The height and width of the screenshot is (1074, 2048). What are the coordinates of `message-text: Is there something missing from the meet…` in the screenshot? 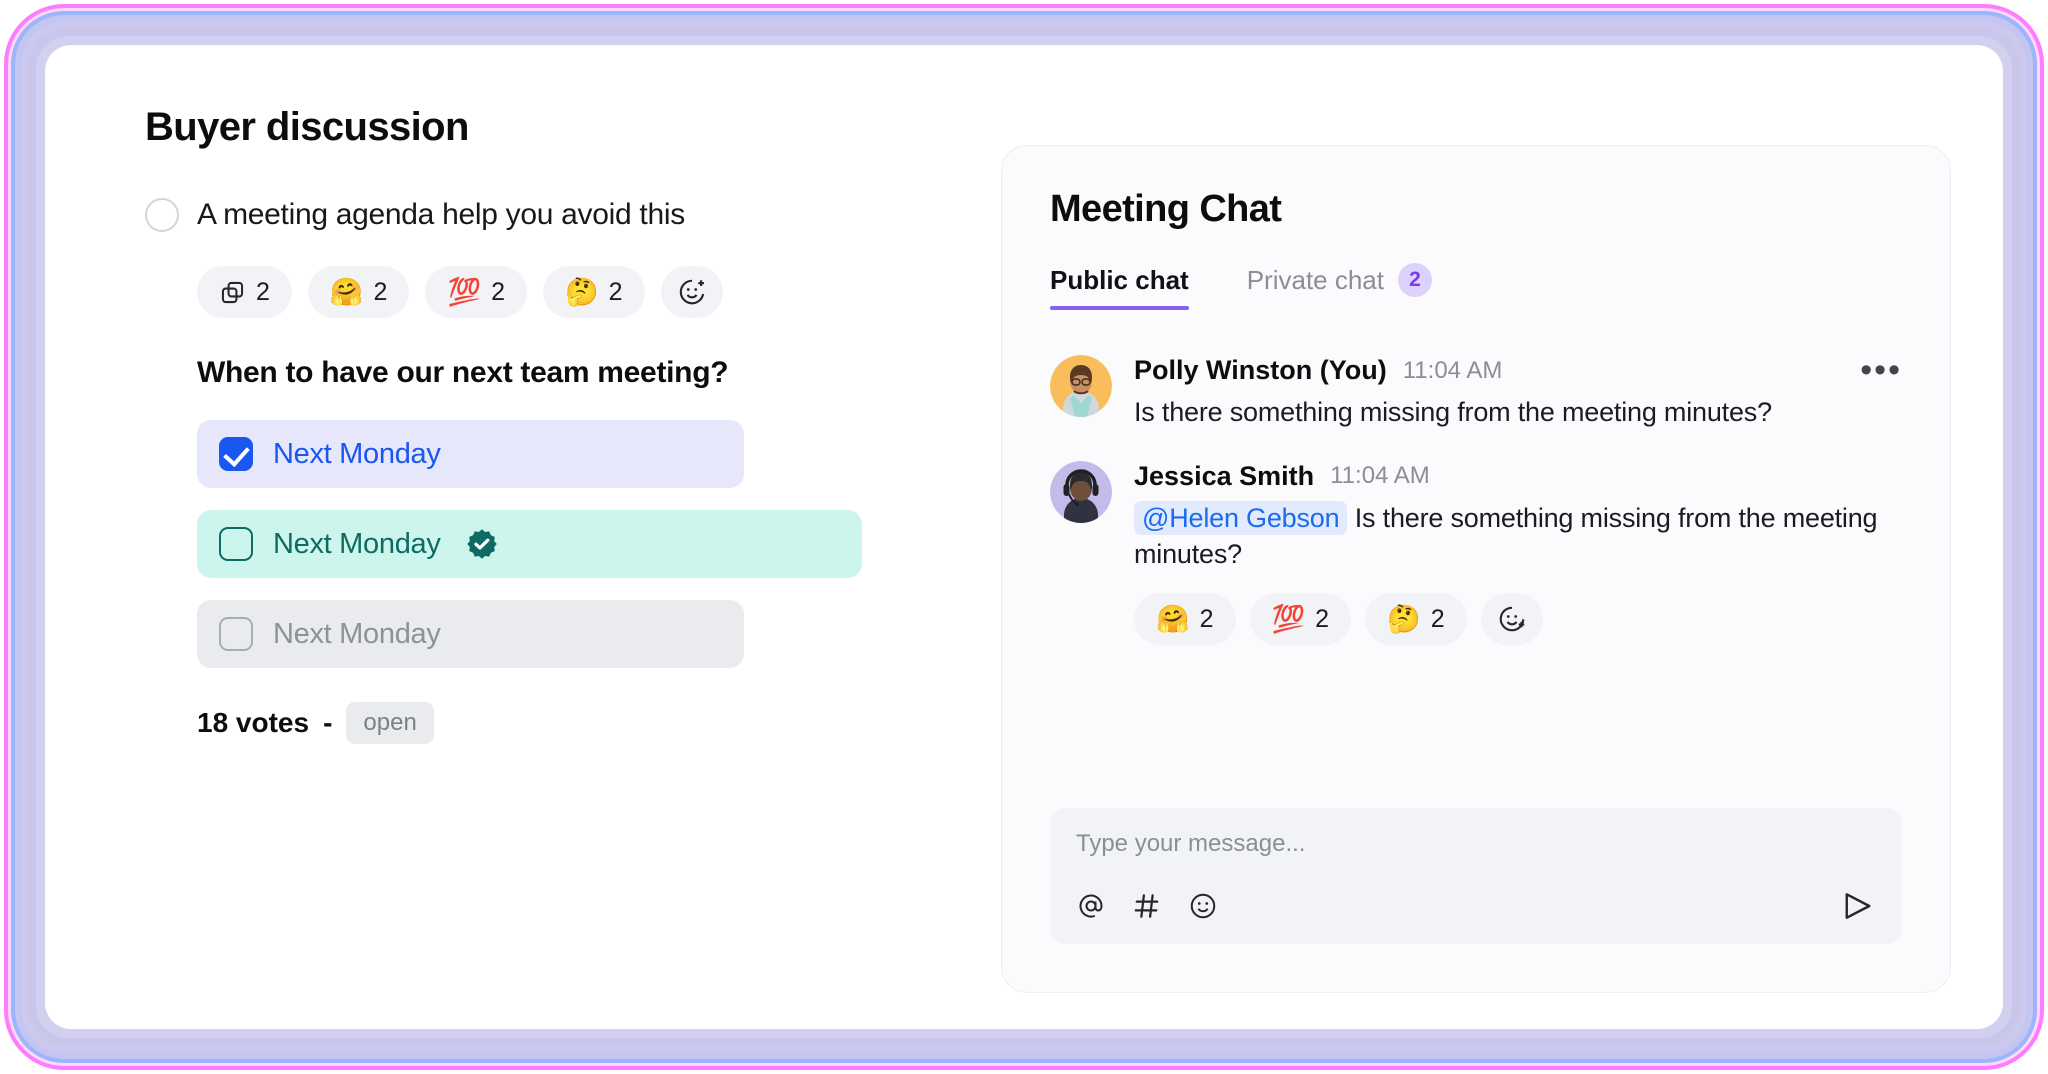 It's located at (1453, 412).